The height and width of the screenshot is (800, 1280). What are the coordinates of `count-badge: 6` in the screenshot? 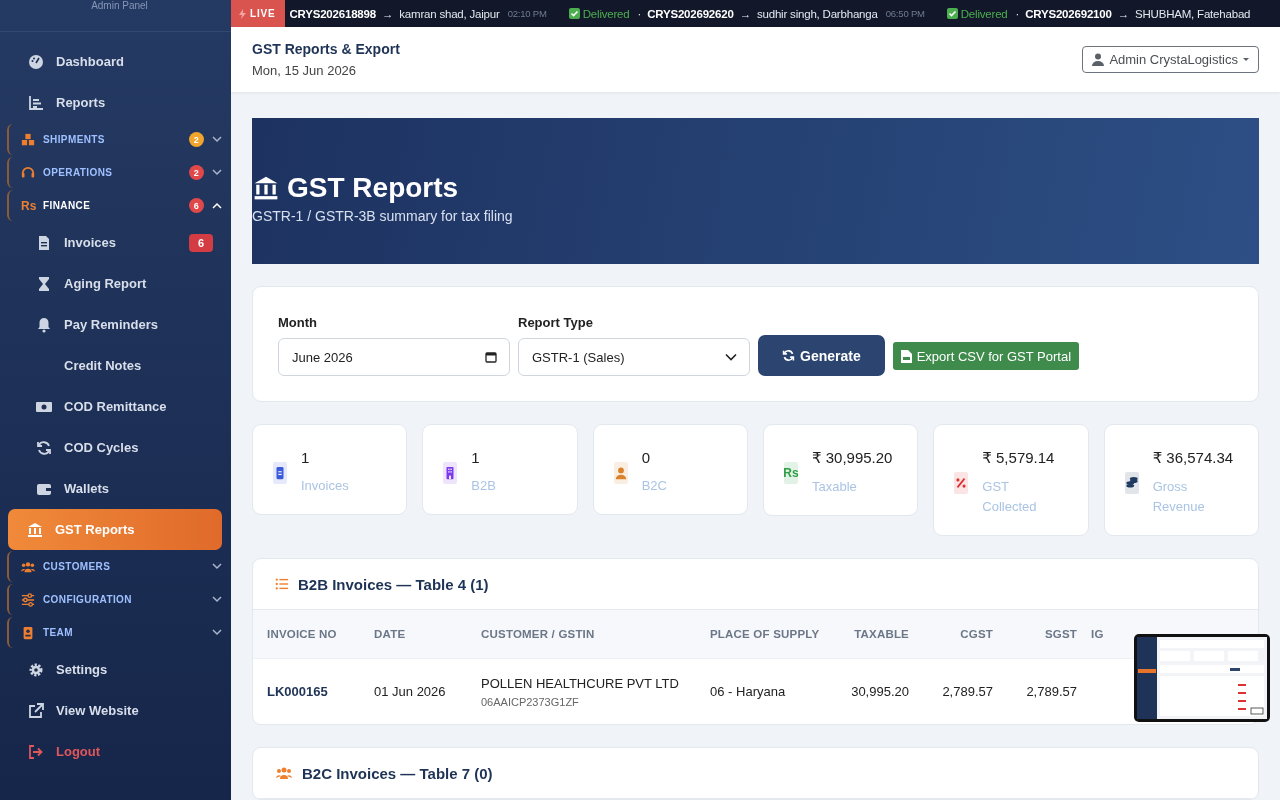 It's located at (196, 205).